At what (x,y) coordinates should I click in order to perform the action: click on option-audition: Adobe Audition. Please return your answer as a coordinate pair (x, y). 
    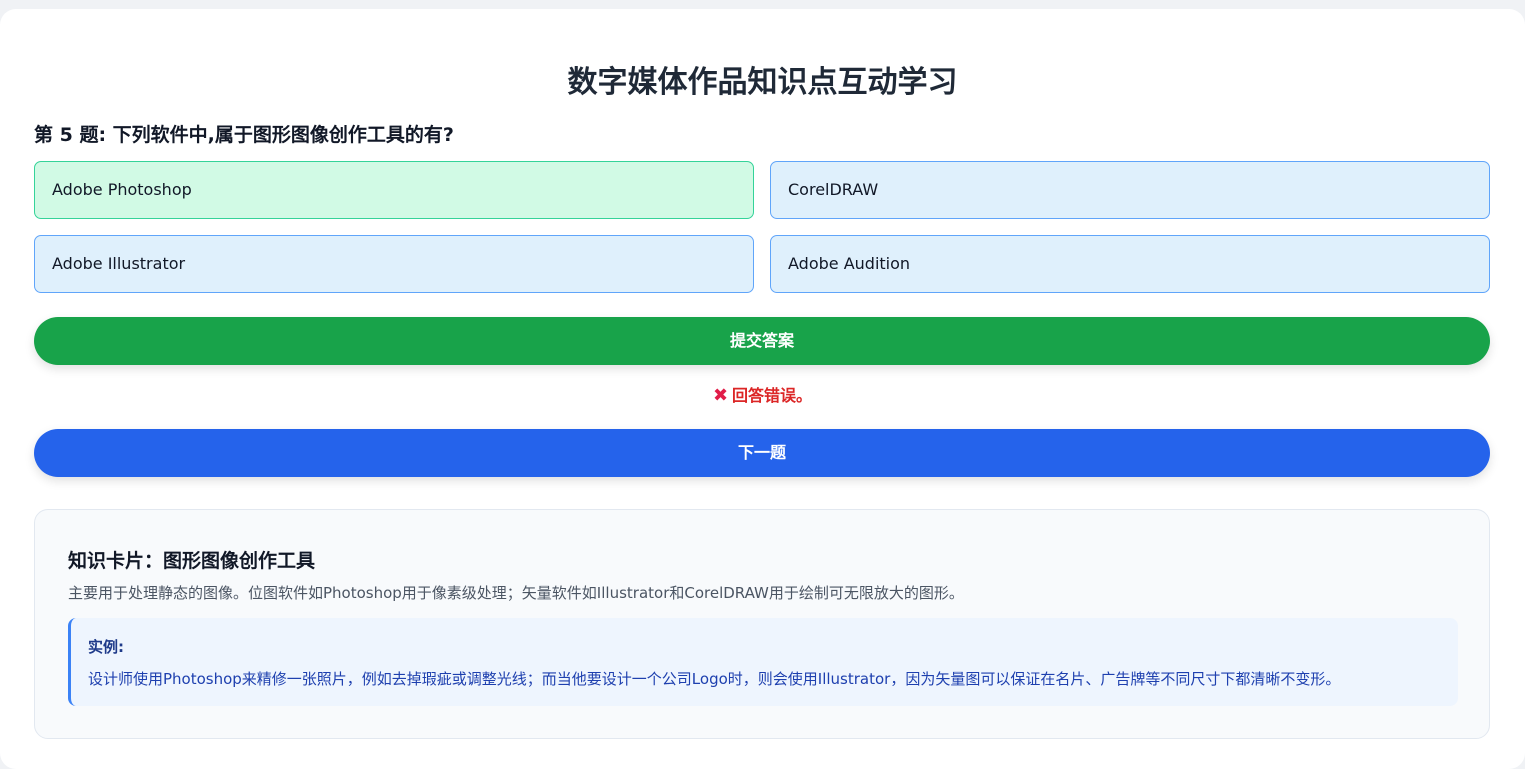
    Looking at the image, I should click on (1130, 264).